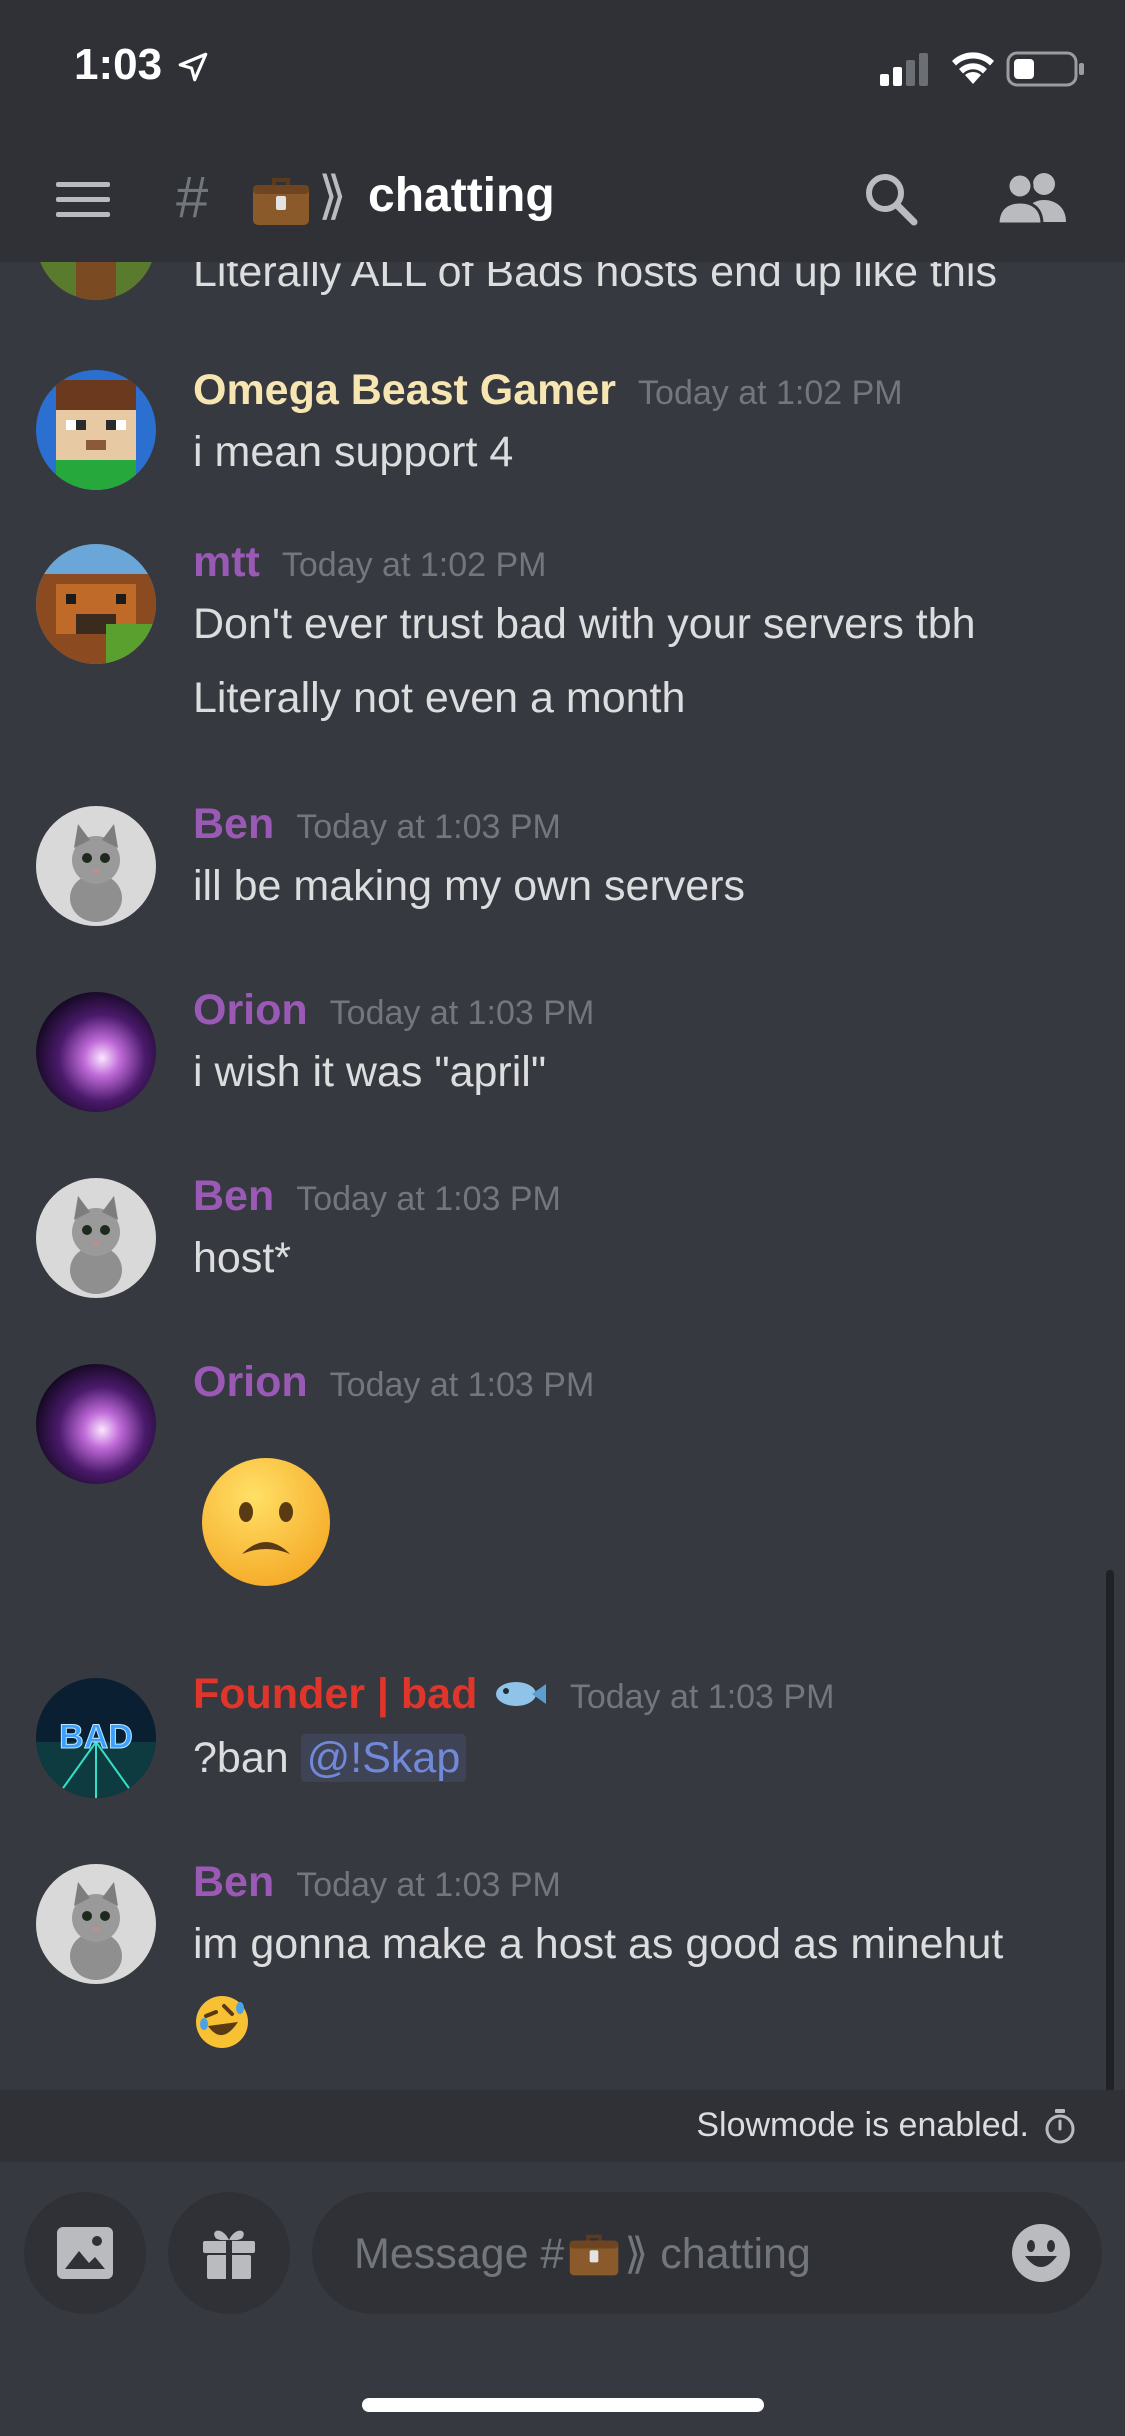 Image resolution: width=1125 pixels, height=2436 pixels. I want to click on attach-image-button, so click(85, 2253).